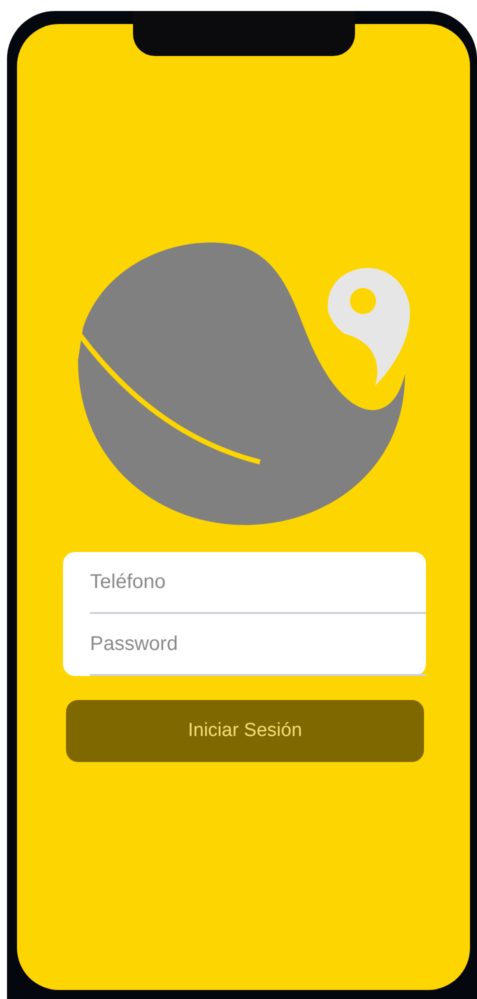 This screenshot has width=477, height=999. What do you see at coordinates (244, 645) in the screenshot?
I see `input-field: Password` at bounding box center [244, 645].